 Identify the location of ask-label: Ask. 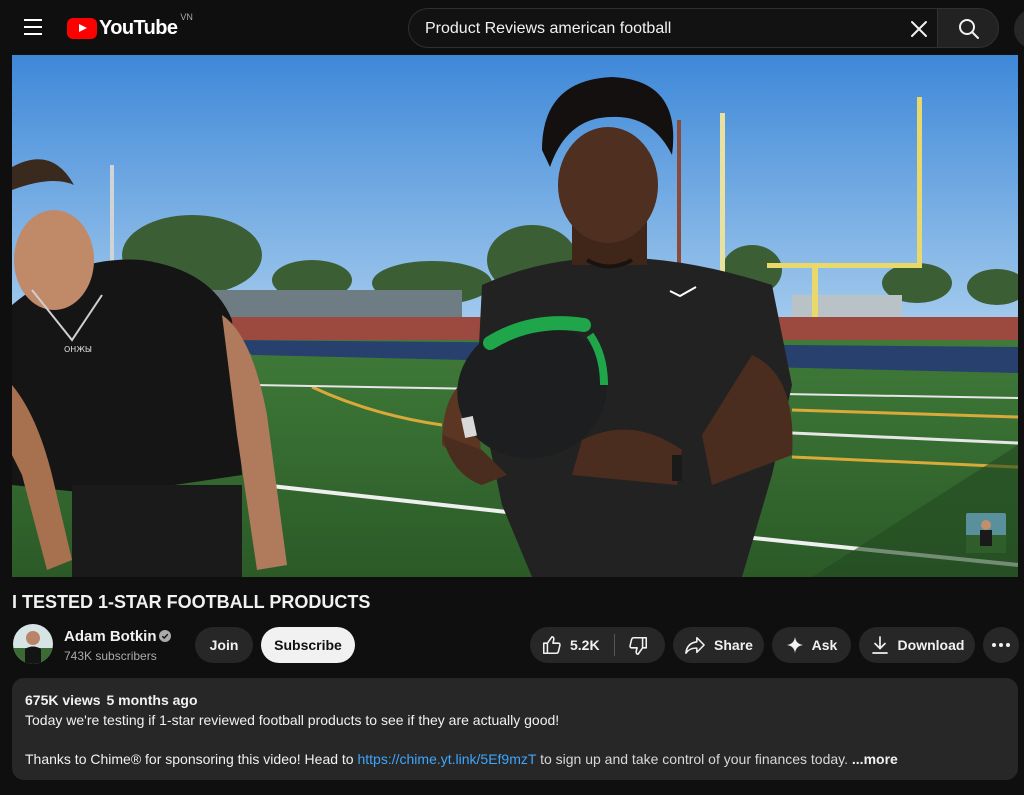
(824, 645).